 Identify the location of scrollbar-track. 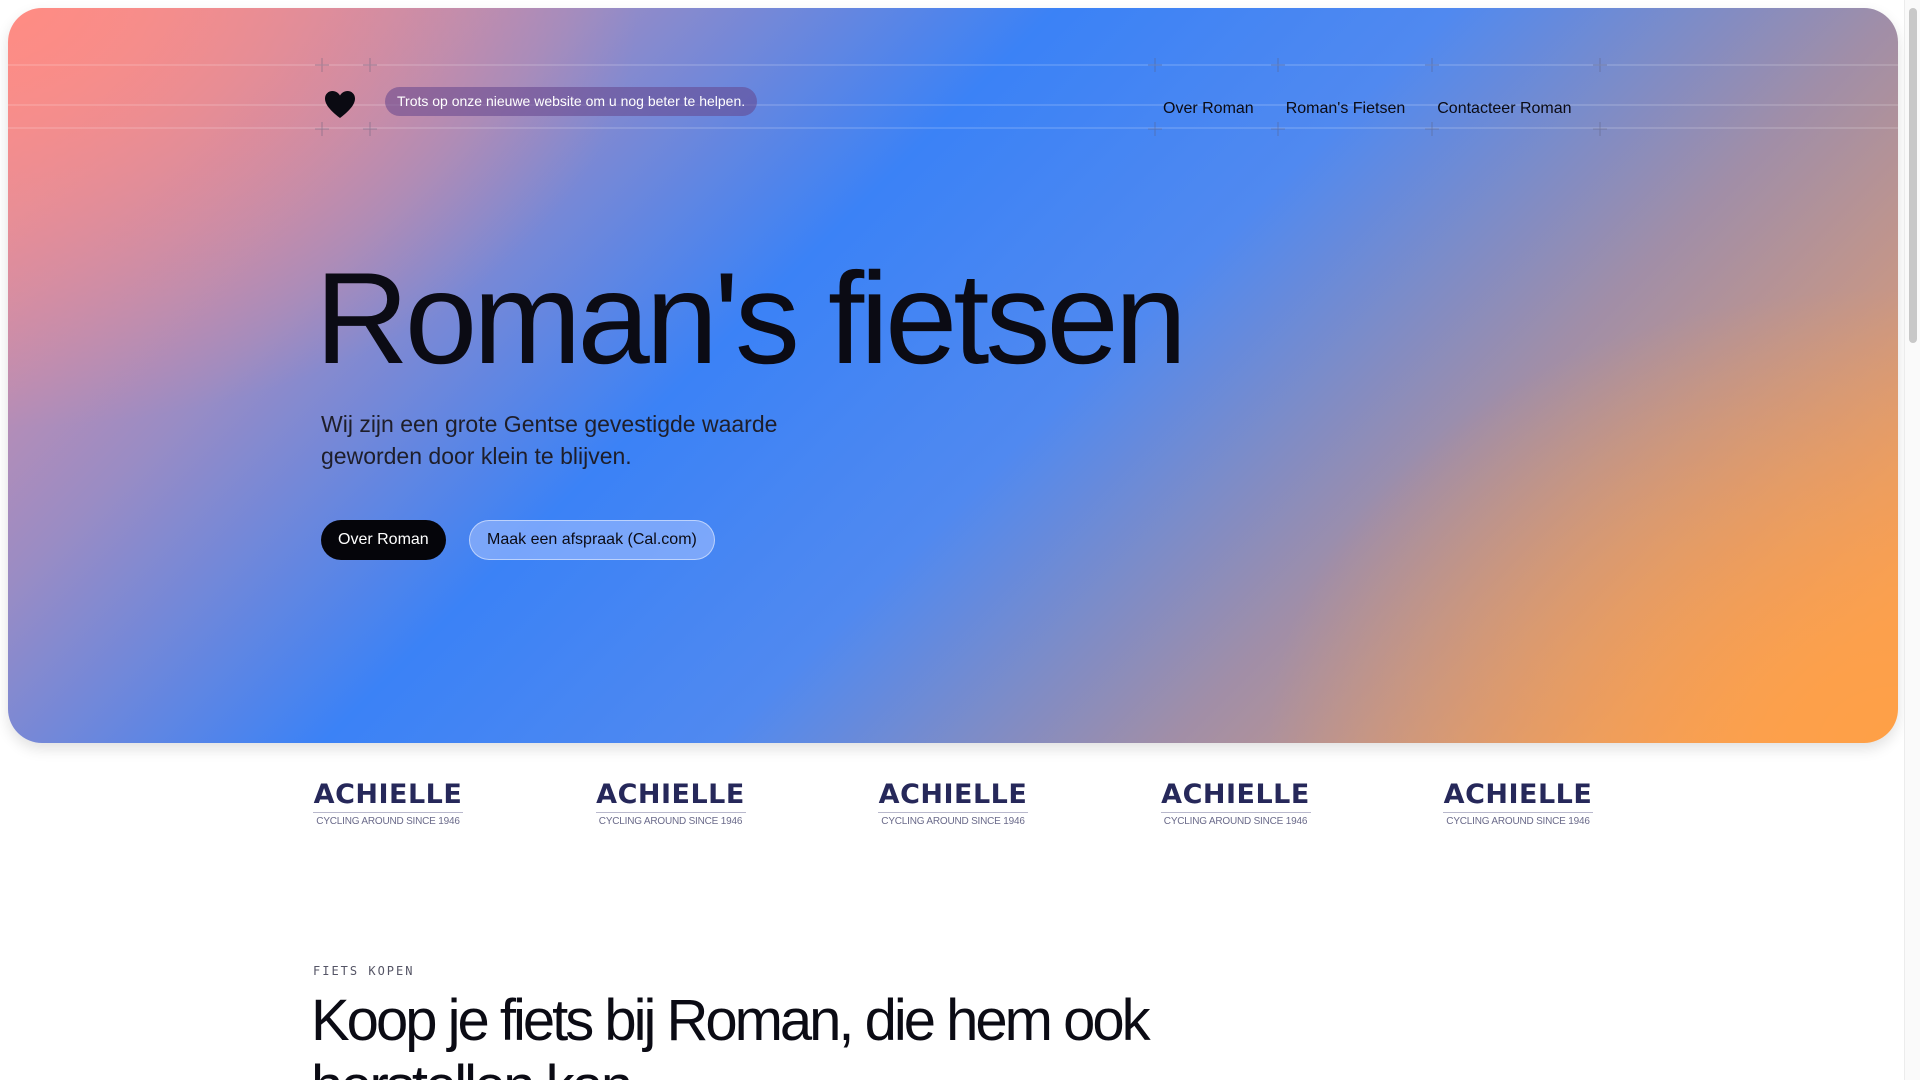
(1912, 540).